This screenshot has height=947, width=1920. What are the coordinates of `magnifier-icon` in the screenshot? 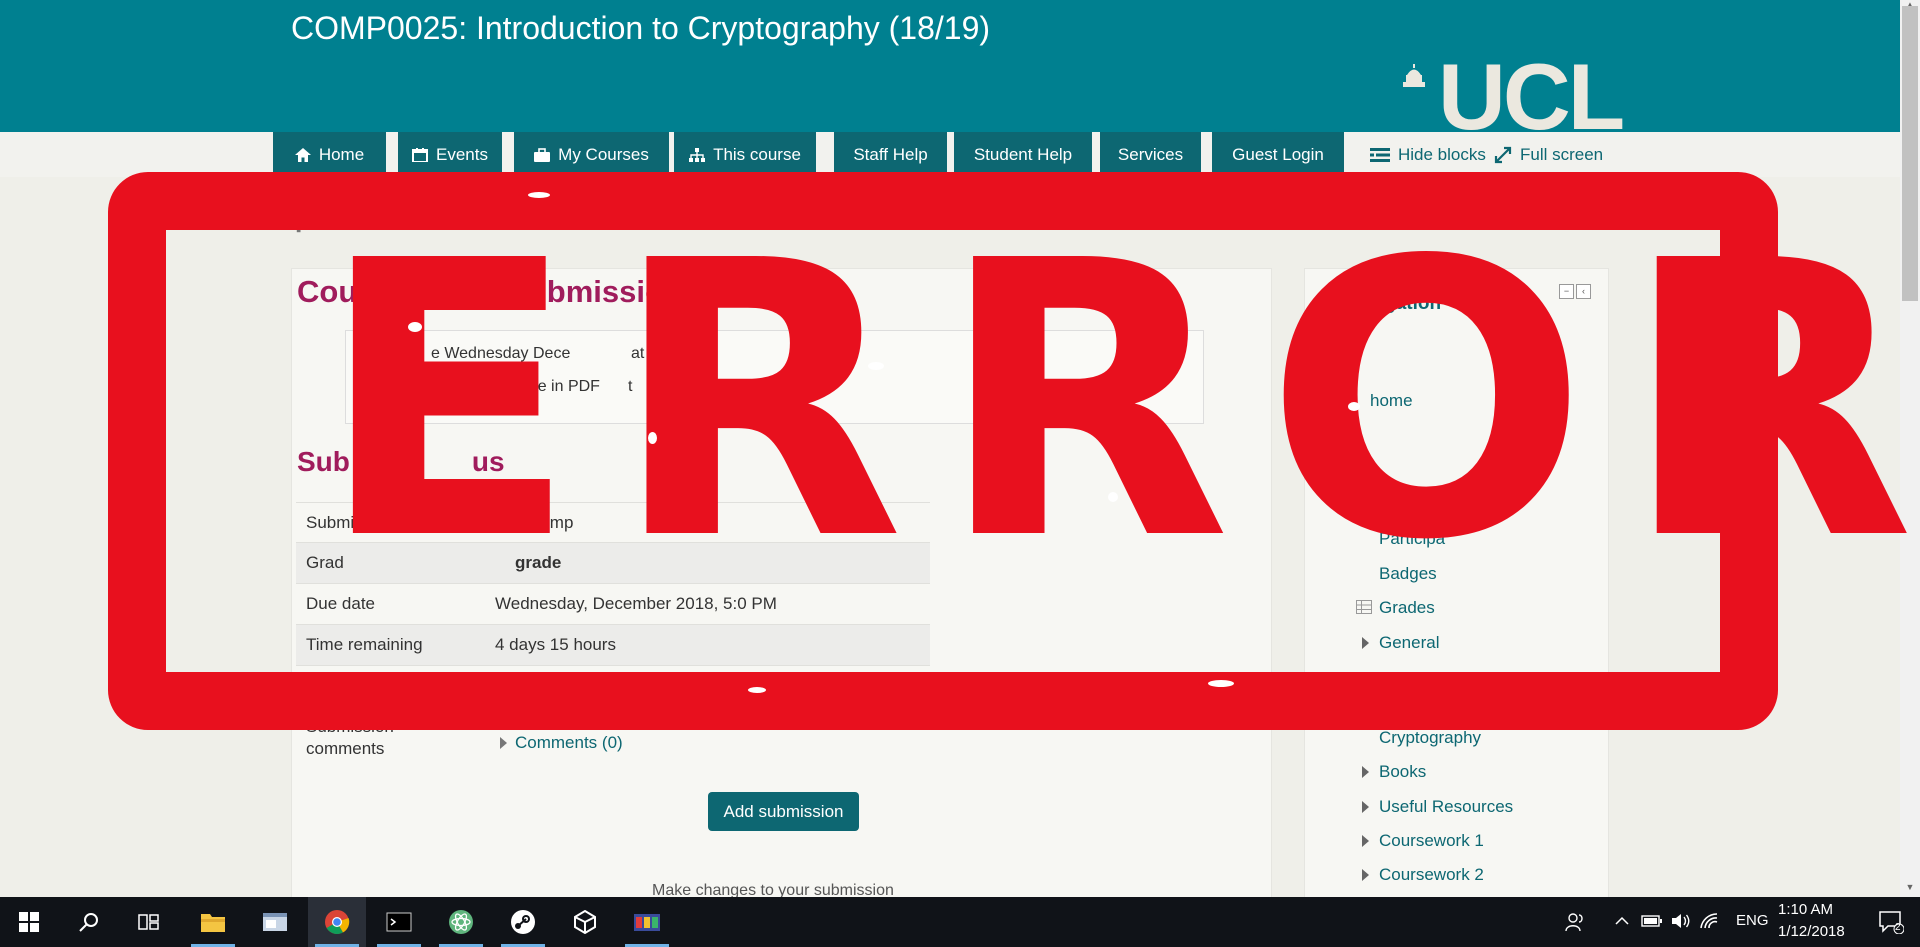 It's located at (88, 922).